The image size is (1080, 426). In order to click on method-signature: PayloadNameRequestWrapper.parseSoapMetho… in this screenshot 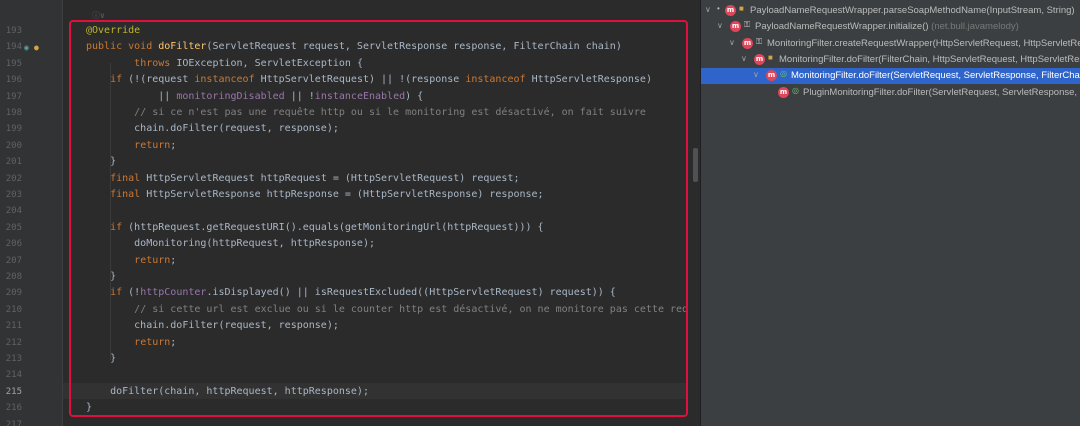, I will do `click(912, 10)`.